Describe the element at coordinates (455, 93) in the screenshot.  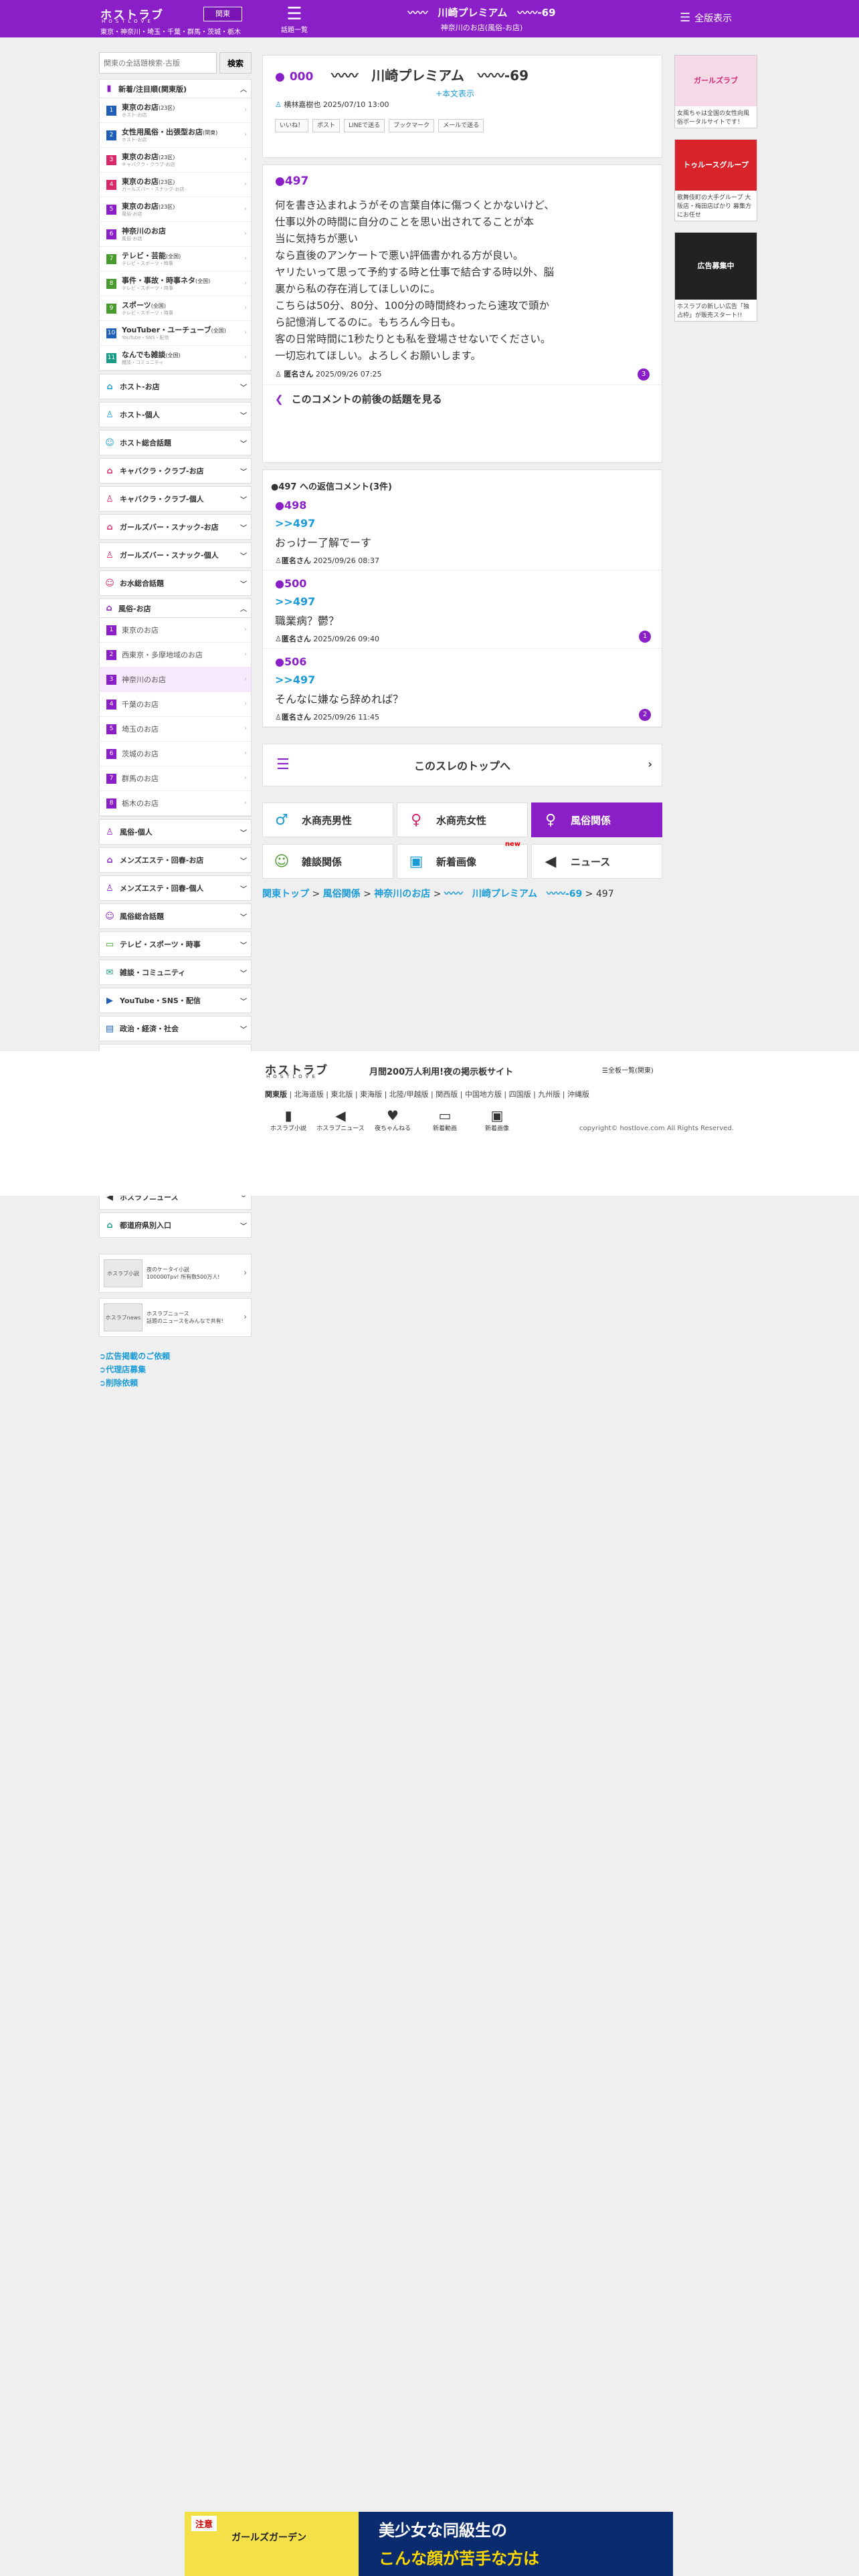
I see `show-body-link: +本文表示` at that location.